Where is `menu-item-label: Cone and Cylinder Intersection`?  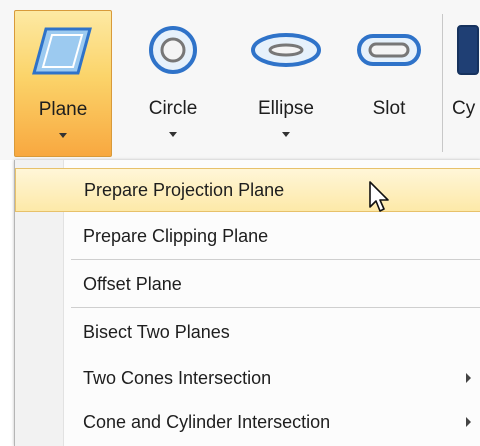 menu-item-label: Cone and Cylinder Intersection is located at coordinates (207, 421).